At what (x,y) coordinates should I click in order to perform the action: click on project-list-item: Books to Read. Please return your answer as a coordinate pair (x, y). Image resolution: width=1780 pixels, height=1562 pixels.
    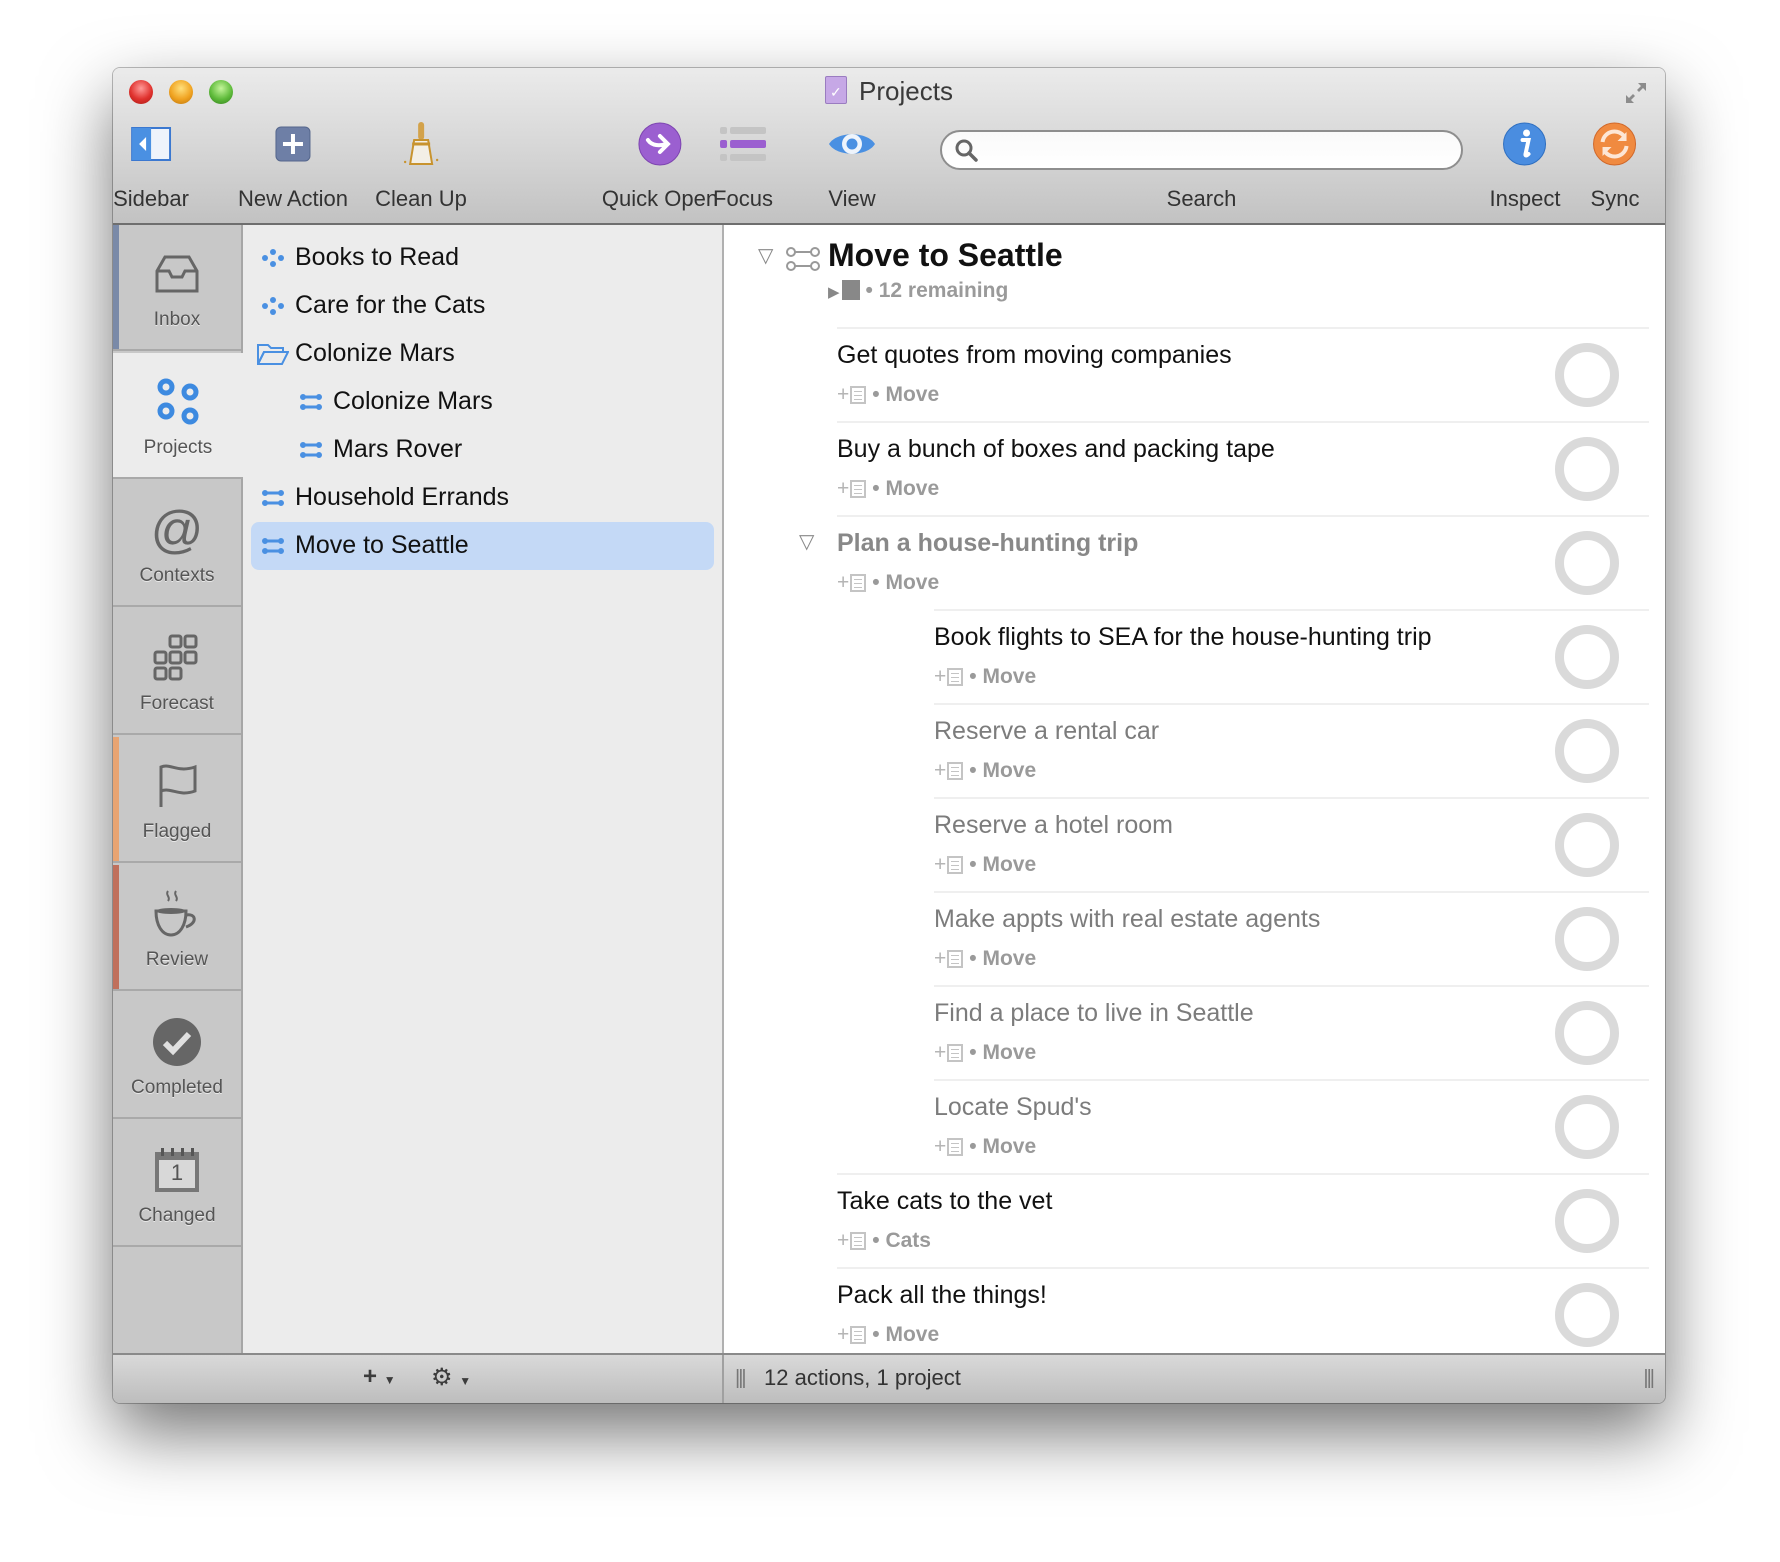
    Looking at the image, I should click on (482, 258).